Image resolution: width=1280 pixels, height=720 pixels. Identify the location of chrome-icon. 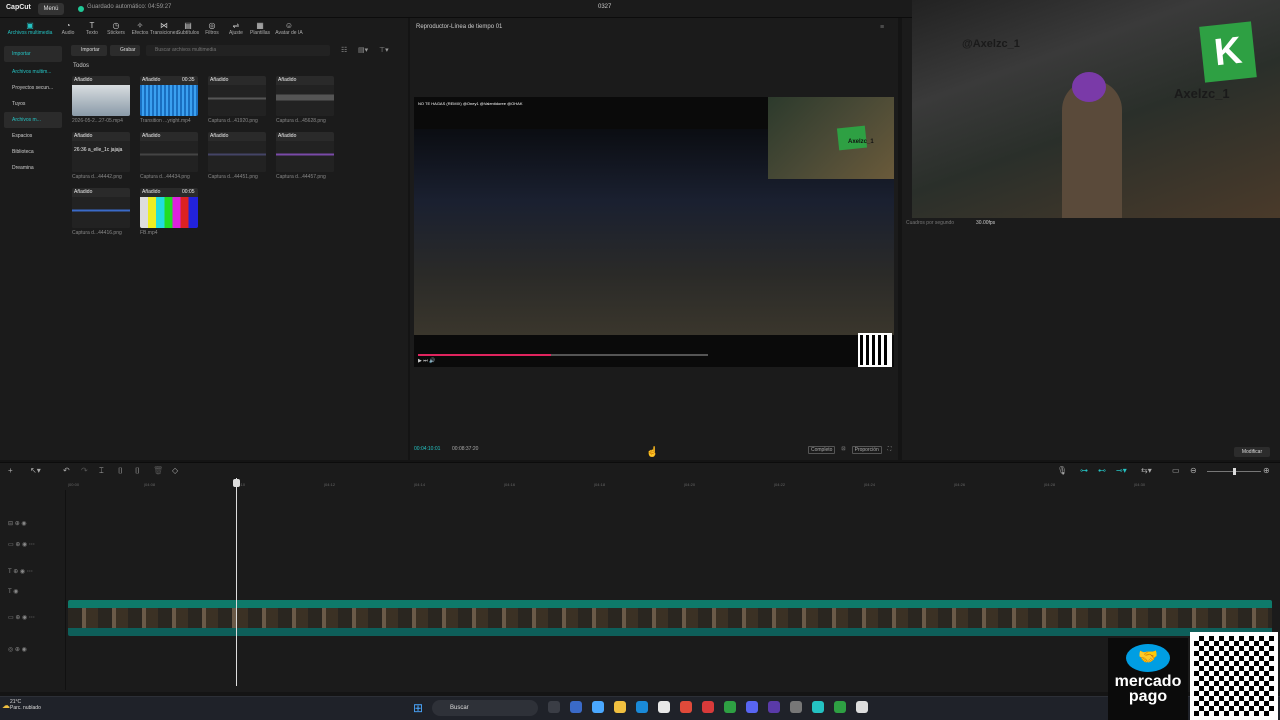
(576, 707).